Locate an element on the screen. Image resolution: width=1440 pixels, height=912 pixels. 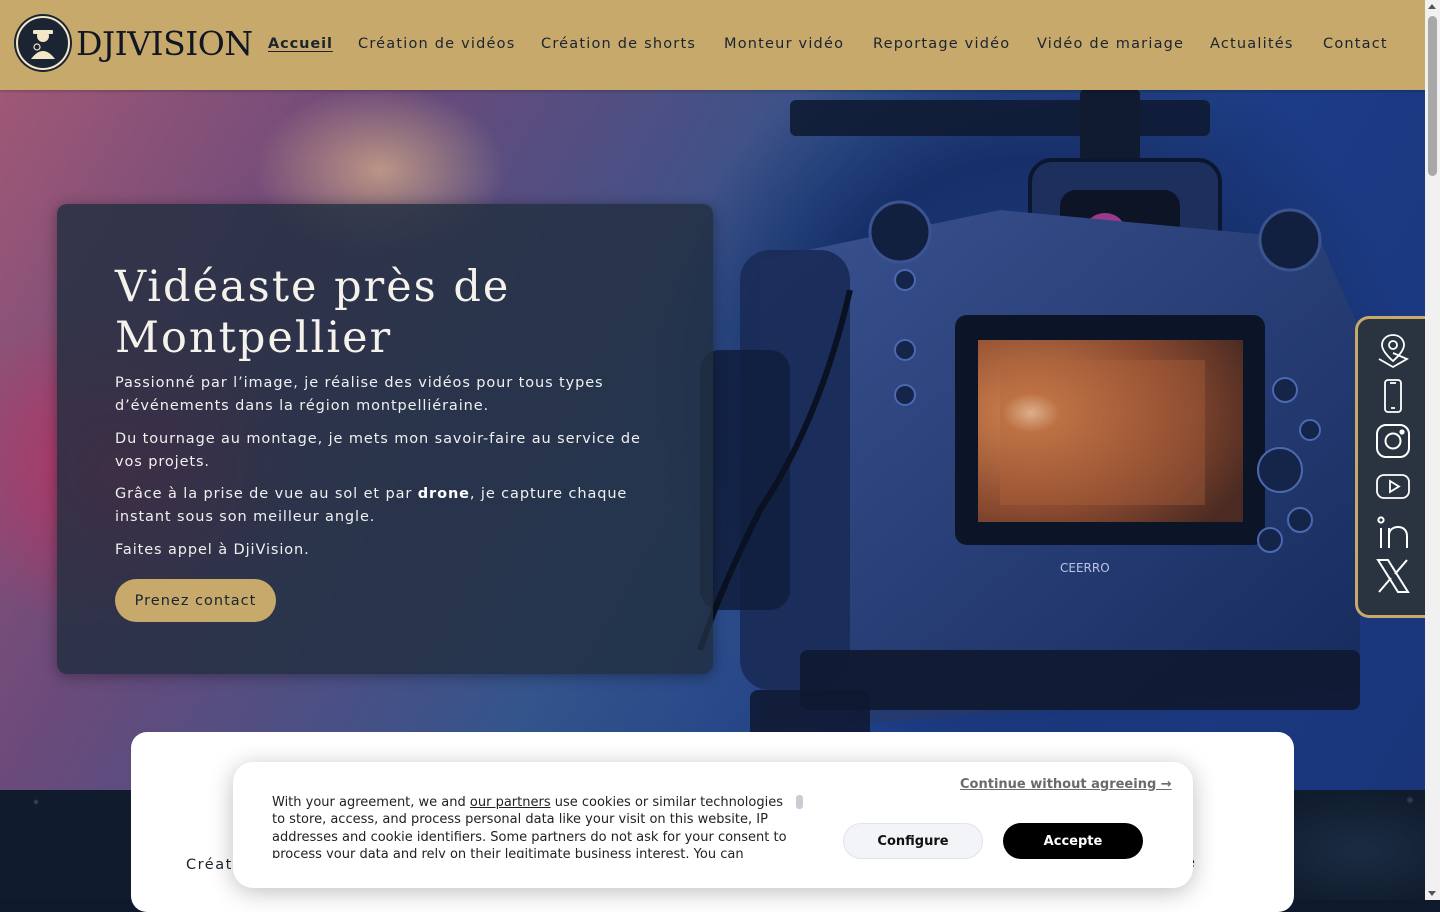
linkedin-icon is located at coordinates (1393, 532).